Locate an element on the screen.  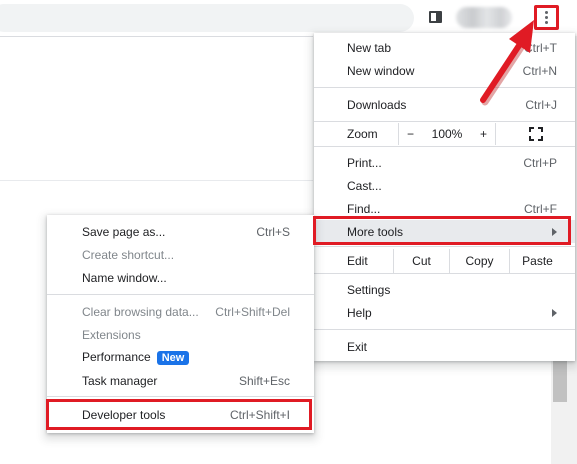
zoom-in-button: + is located at coordinates (484, 134).